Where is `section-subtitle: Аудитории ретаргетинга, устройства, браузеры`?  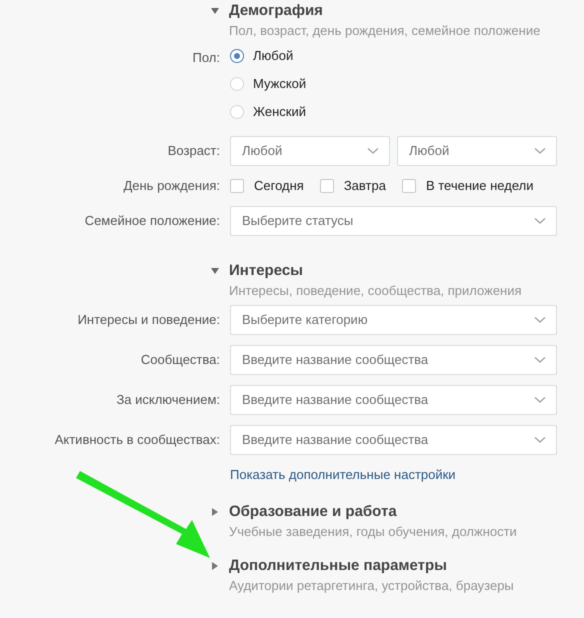
section-subtitle: Аудитории ретаргетинга, устройства, браузеры is located at coordinates (371, 585).